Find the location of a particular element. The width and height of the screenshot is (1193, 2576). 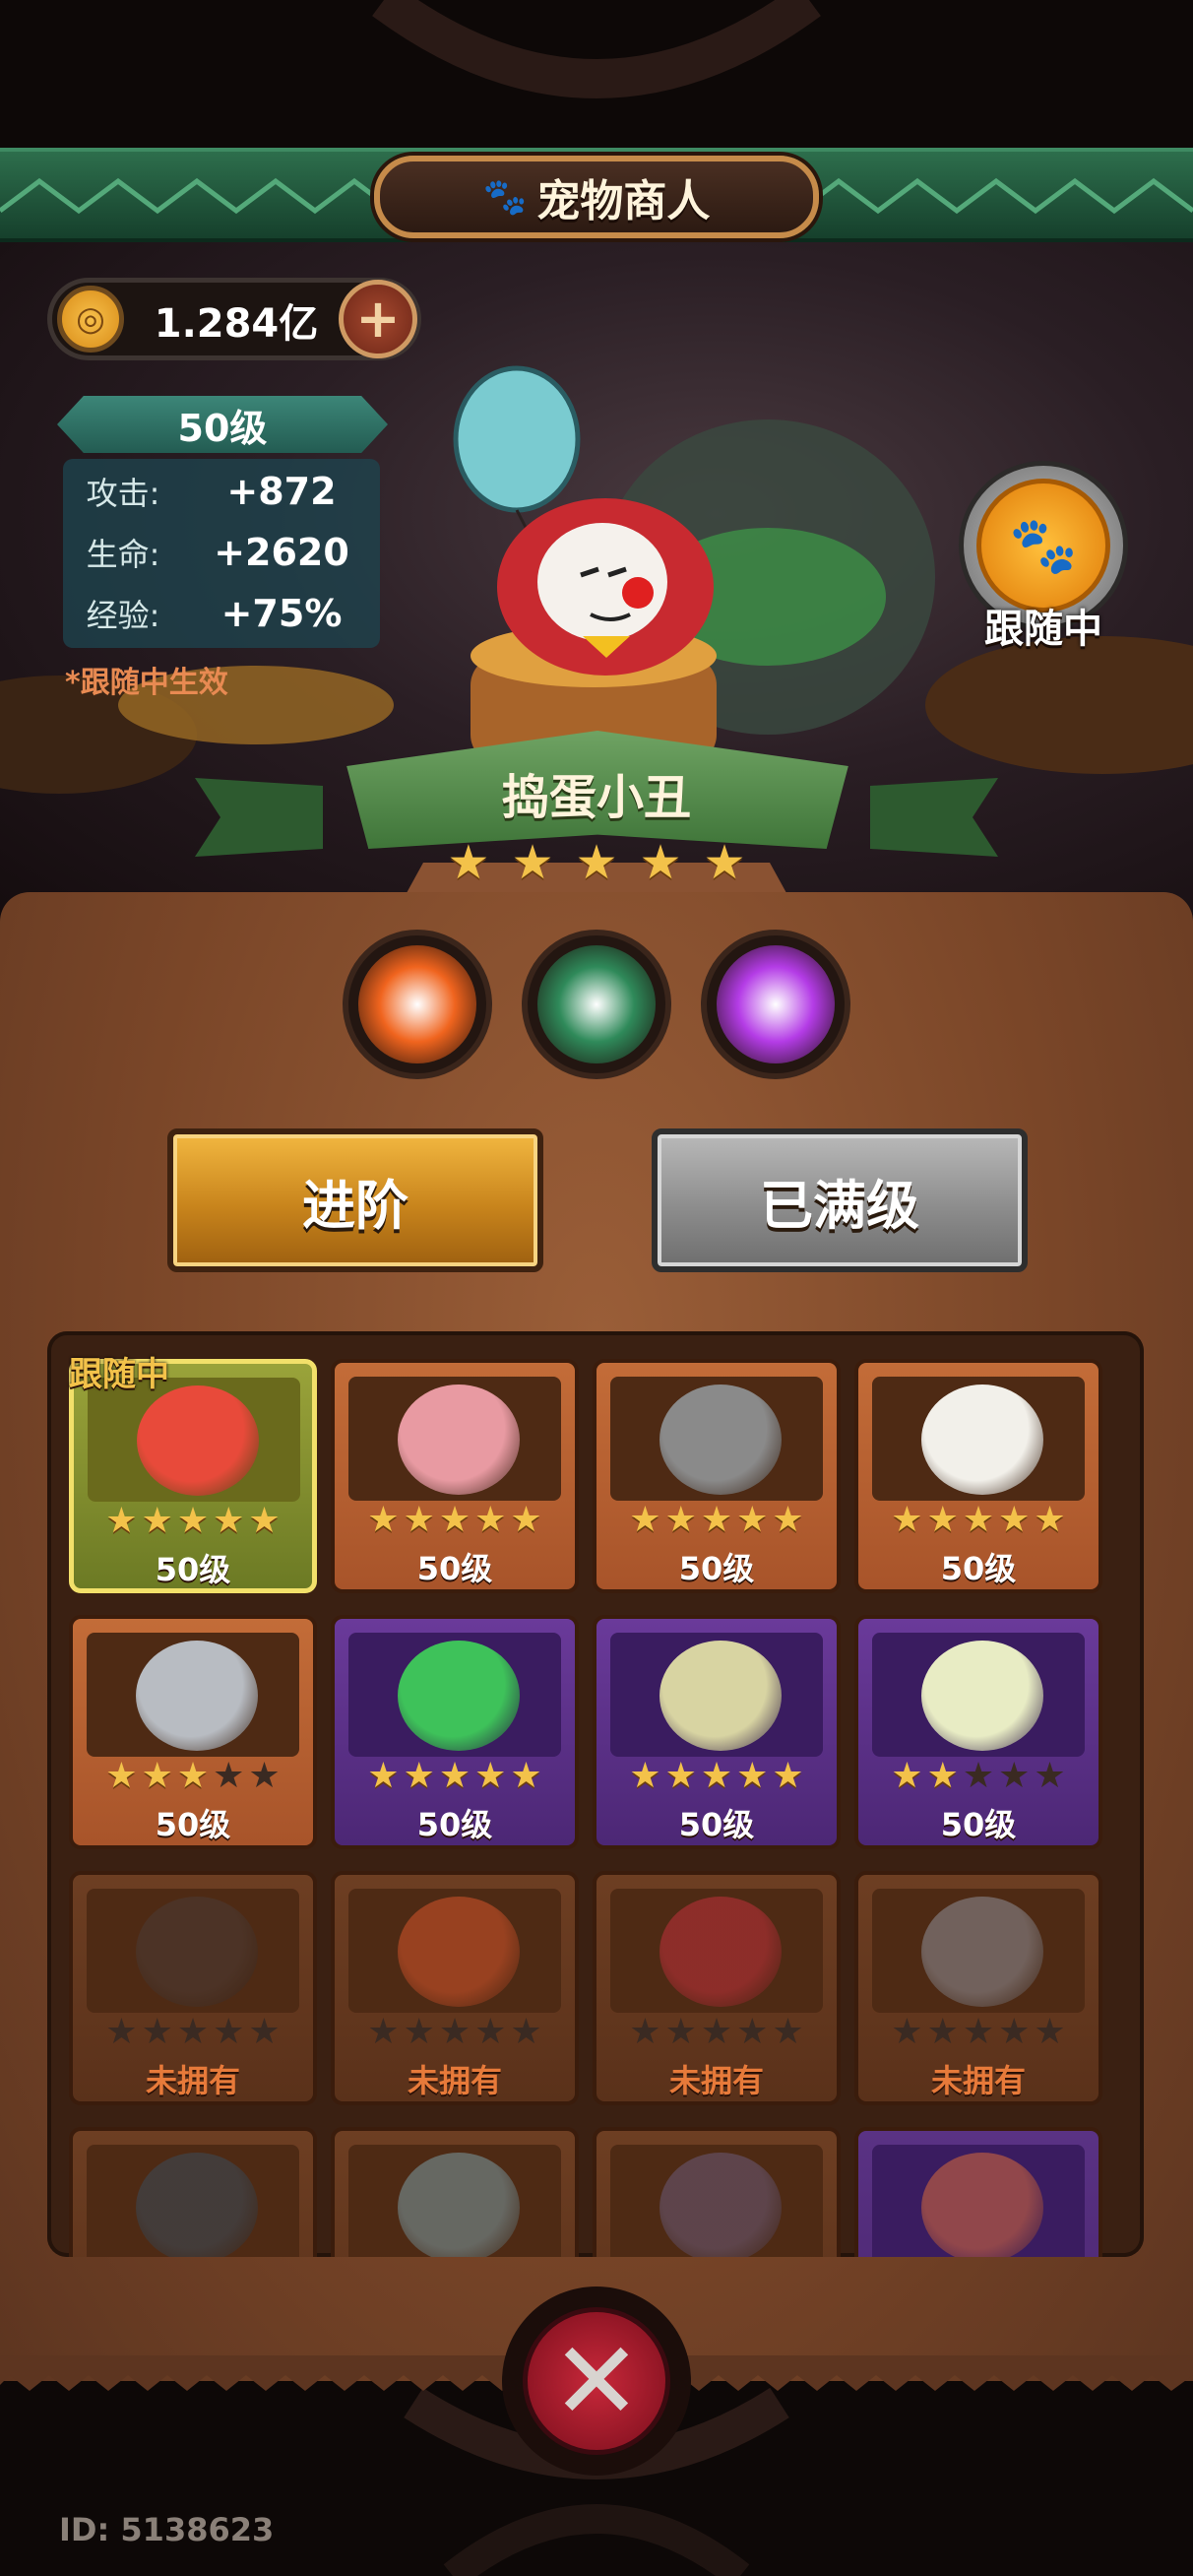

stat-label: 生命: is located at coordinates (123, 554).